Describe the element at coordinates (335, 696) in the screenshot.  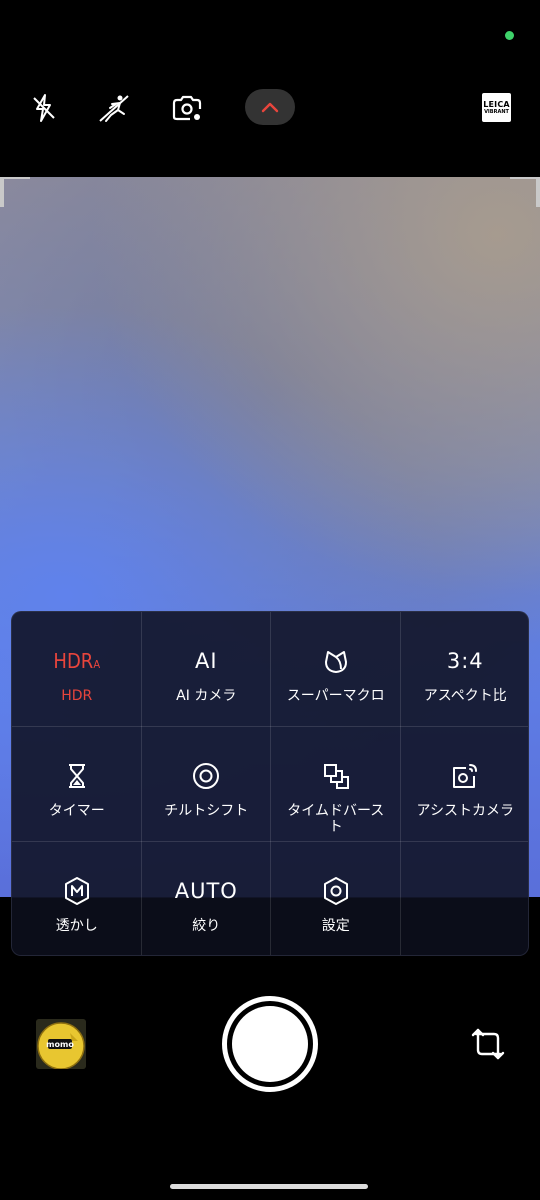
I see `super-macro-label: スーパーマクロ` at that location.